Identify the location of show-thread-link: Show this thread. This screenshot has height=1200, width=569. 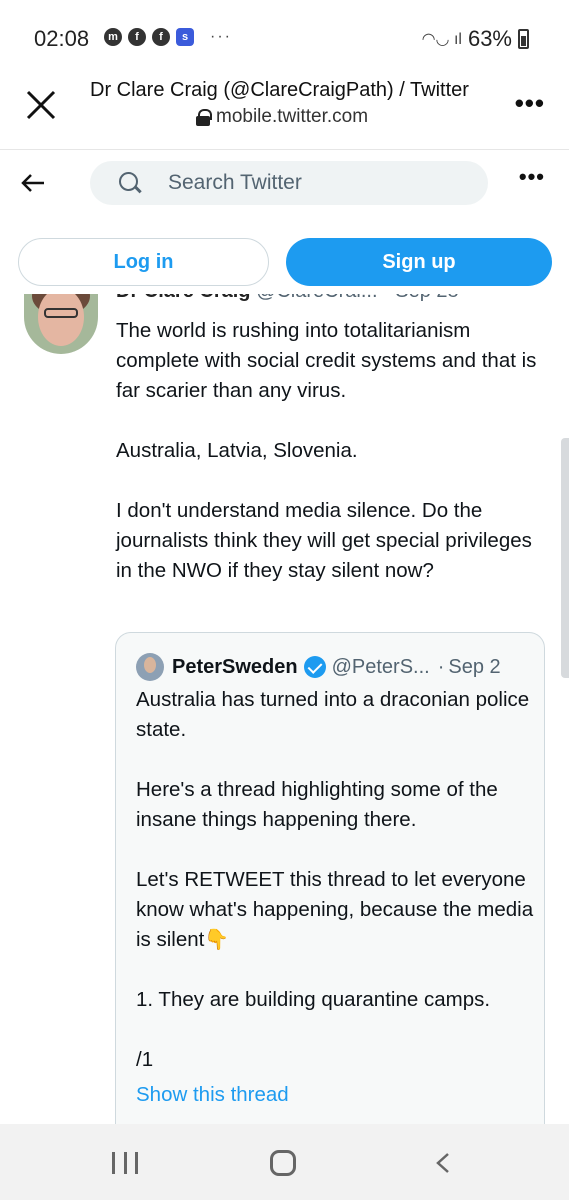
(212, 1095).